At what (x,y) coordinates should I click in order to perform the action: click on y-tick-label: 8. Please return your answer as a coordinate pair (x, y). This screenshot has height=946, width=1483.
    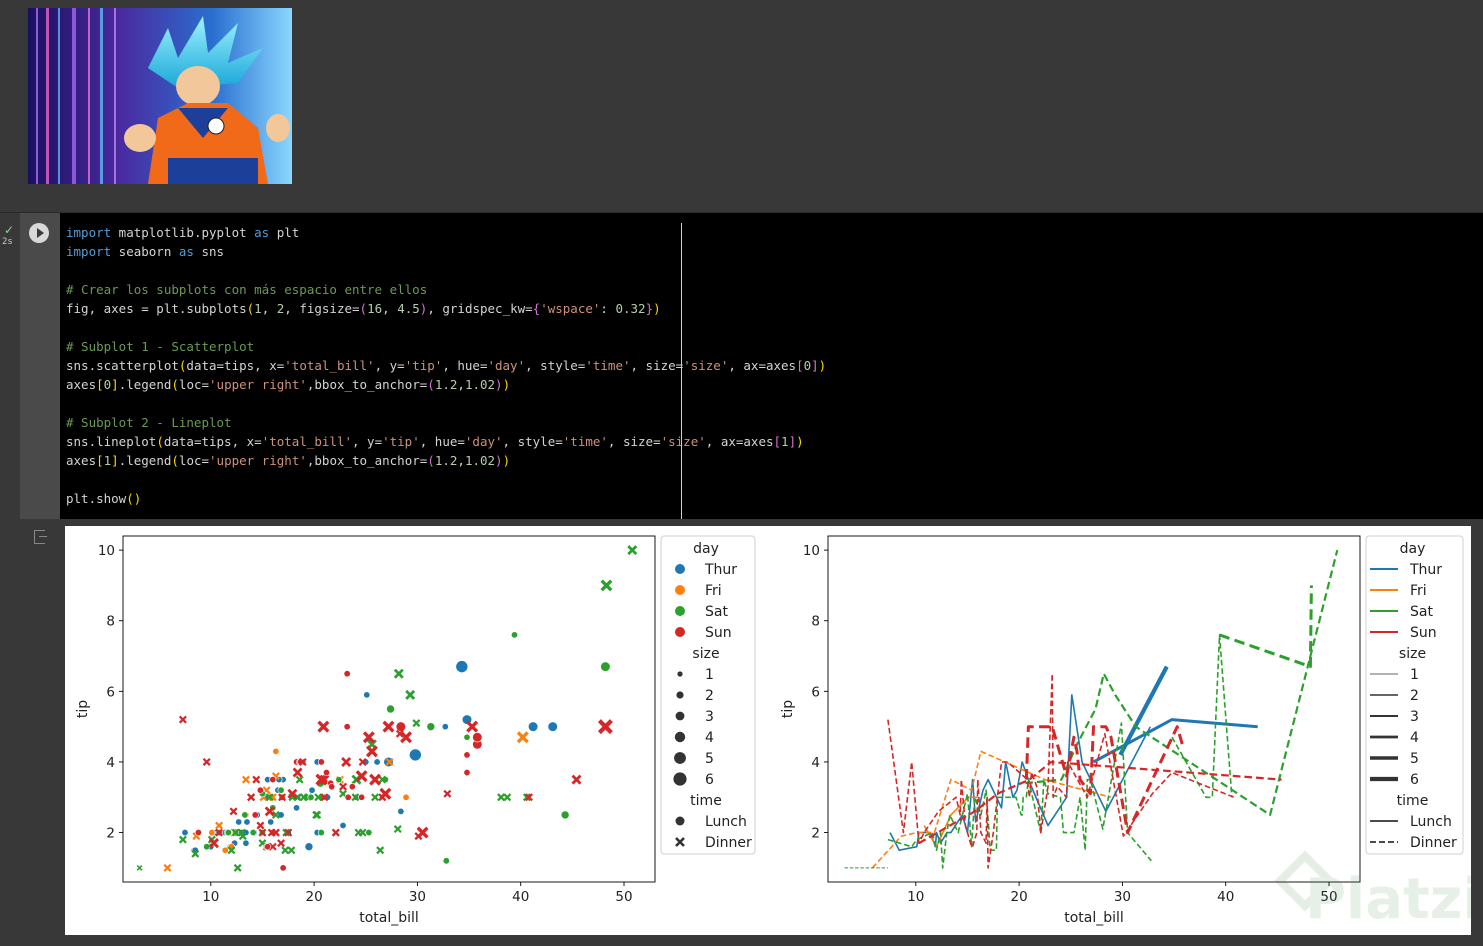
    Looking at the image, I should click on (110, 622).